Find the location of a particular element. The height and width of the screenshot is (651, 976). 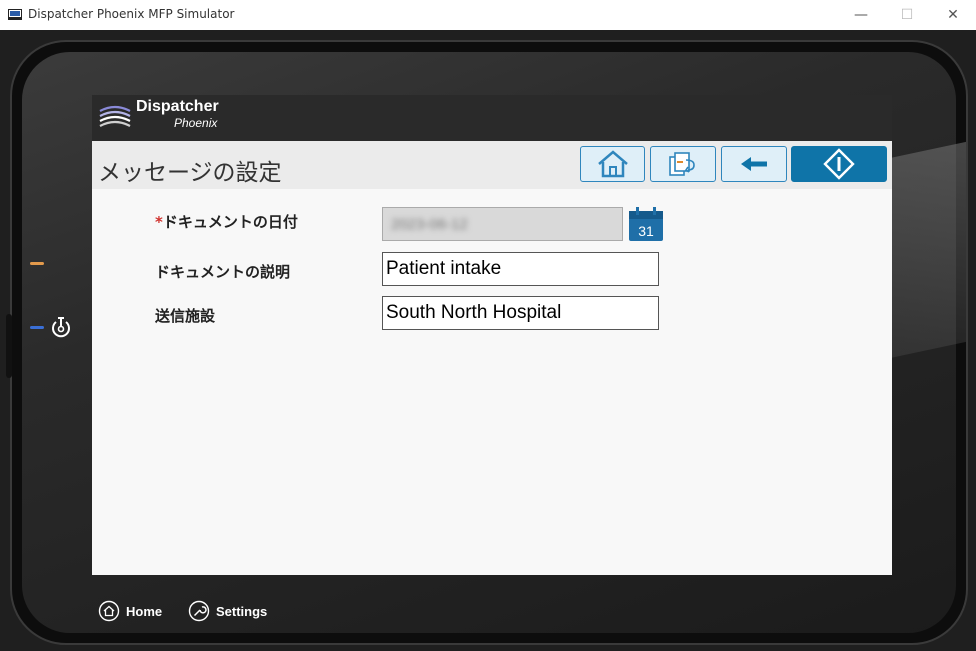

device-settings-button: Settings is located at coordinates (227, 611).